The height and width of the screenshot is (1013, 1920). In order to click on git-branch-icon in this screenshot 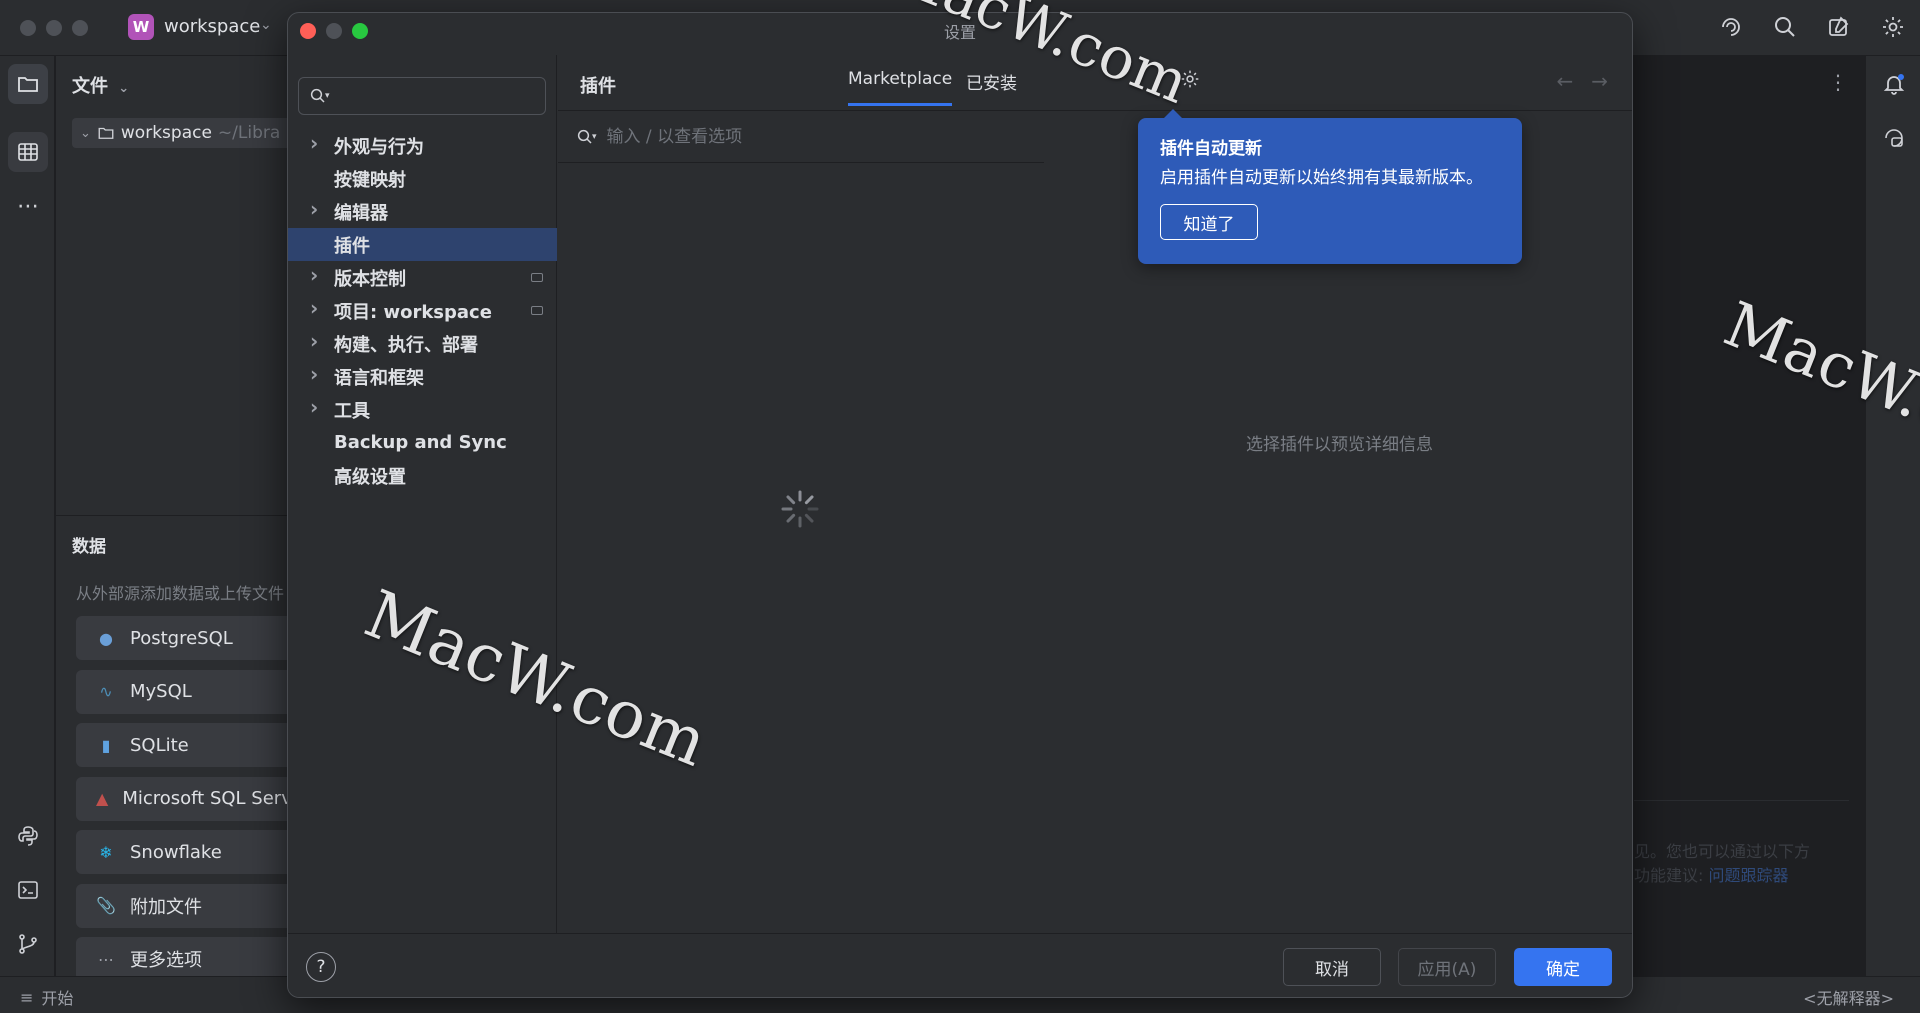, I will do `click(28, 944)`.